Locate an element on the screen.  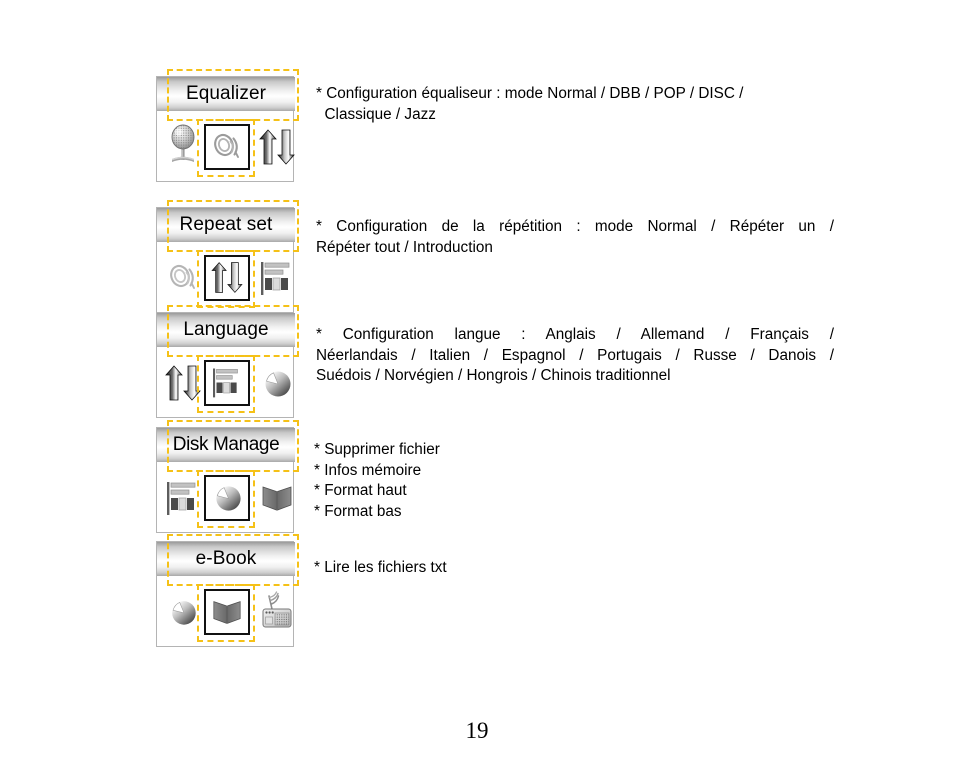
menu-panel: Disk Manage is located at coordinates (225, 480).